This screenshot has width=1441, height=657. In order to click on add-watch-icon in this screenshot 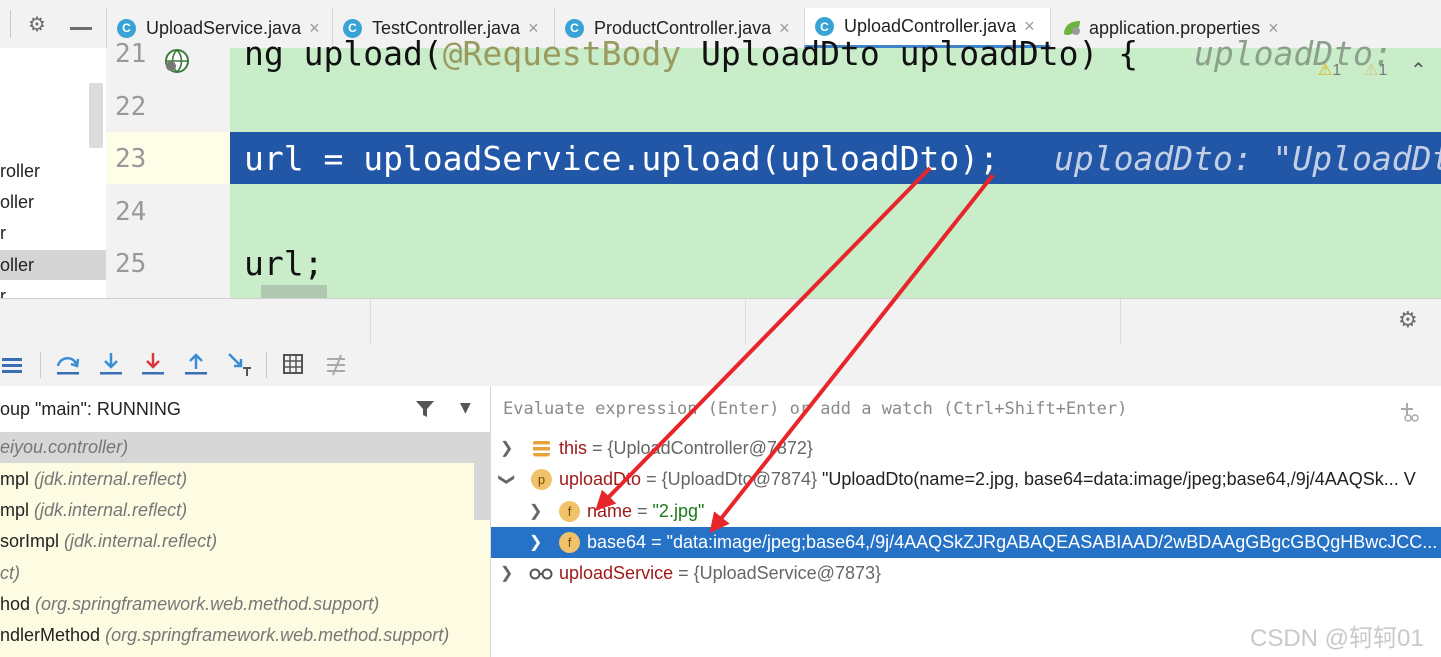, I will do `click(1410, 412)`.